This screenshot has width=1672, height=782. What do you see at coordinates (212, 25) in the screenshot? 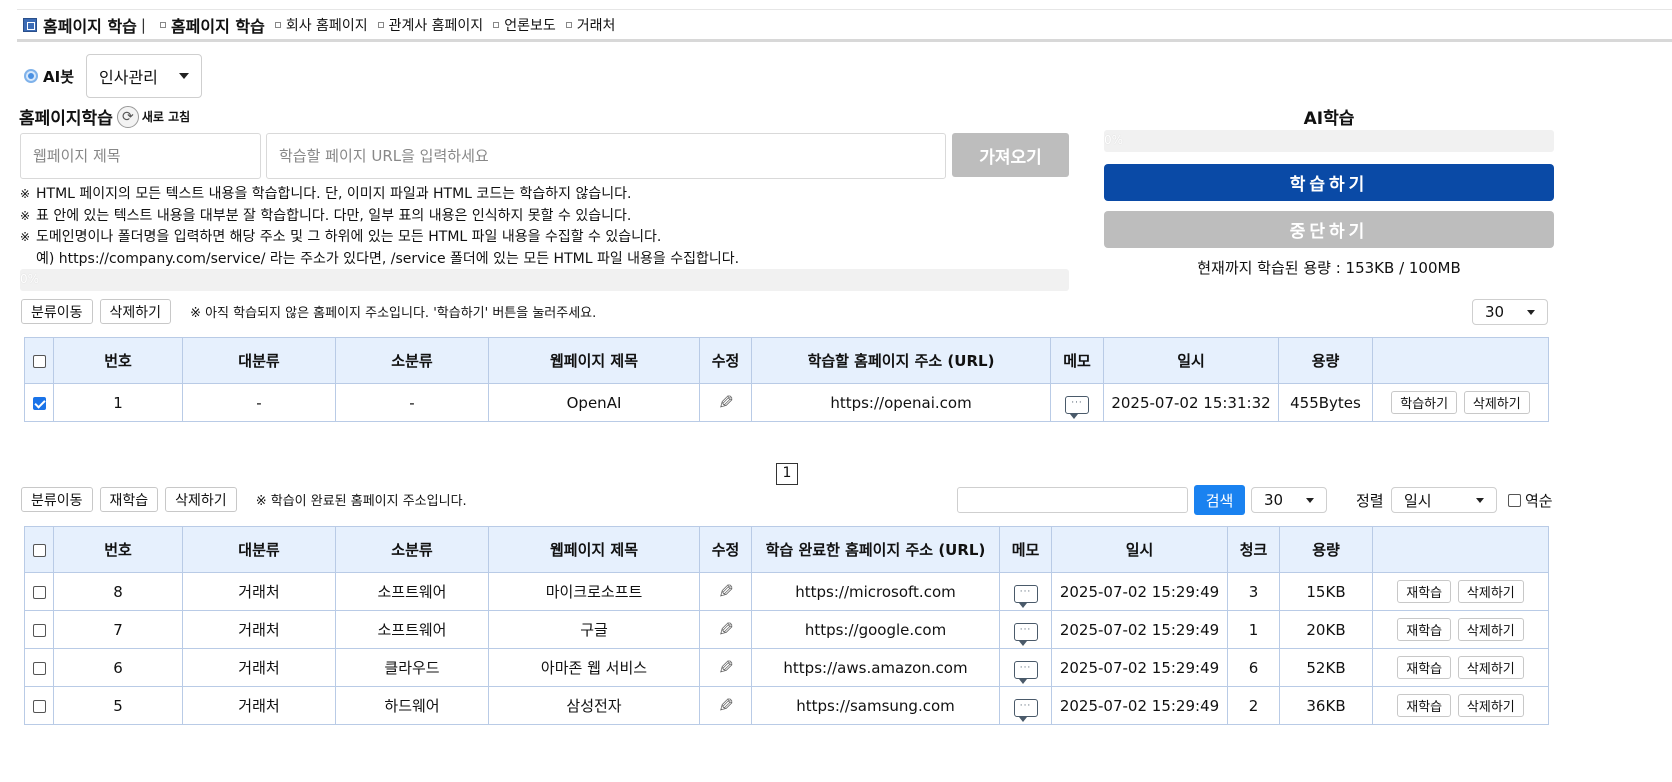
I see `tab-homepage-learning: 홈페이지 학습` at bounding box center [212, 25].